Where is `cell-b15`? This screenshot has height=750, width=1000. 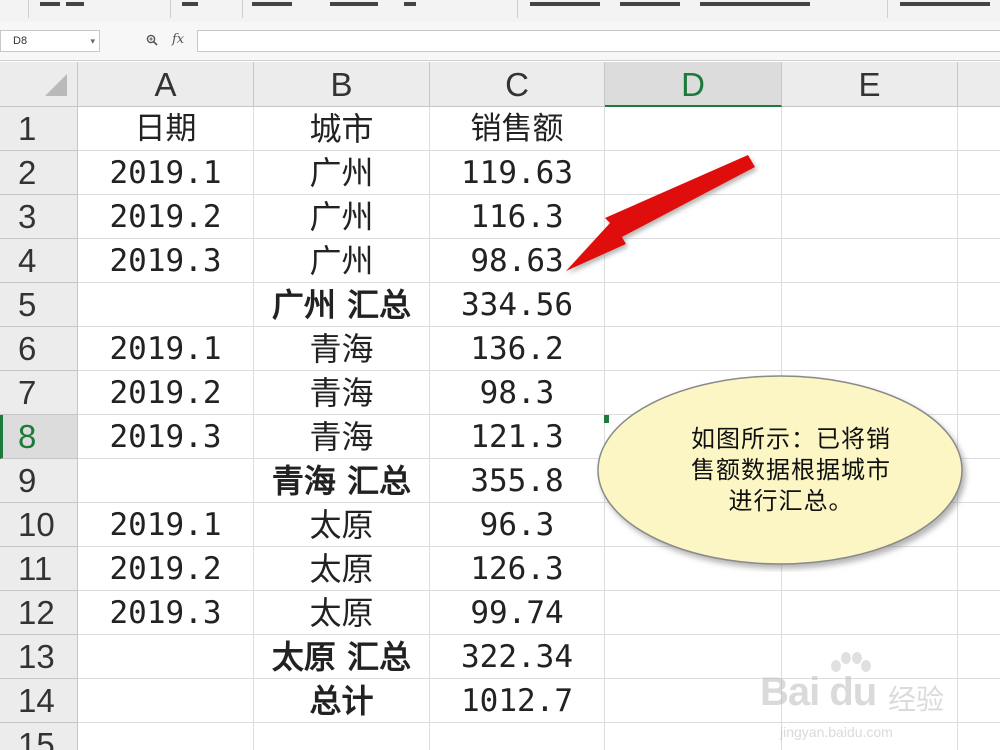 cell-b15 is located at coordinates (342, 736).